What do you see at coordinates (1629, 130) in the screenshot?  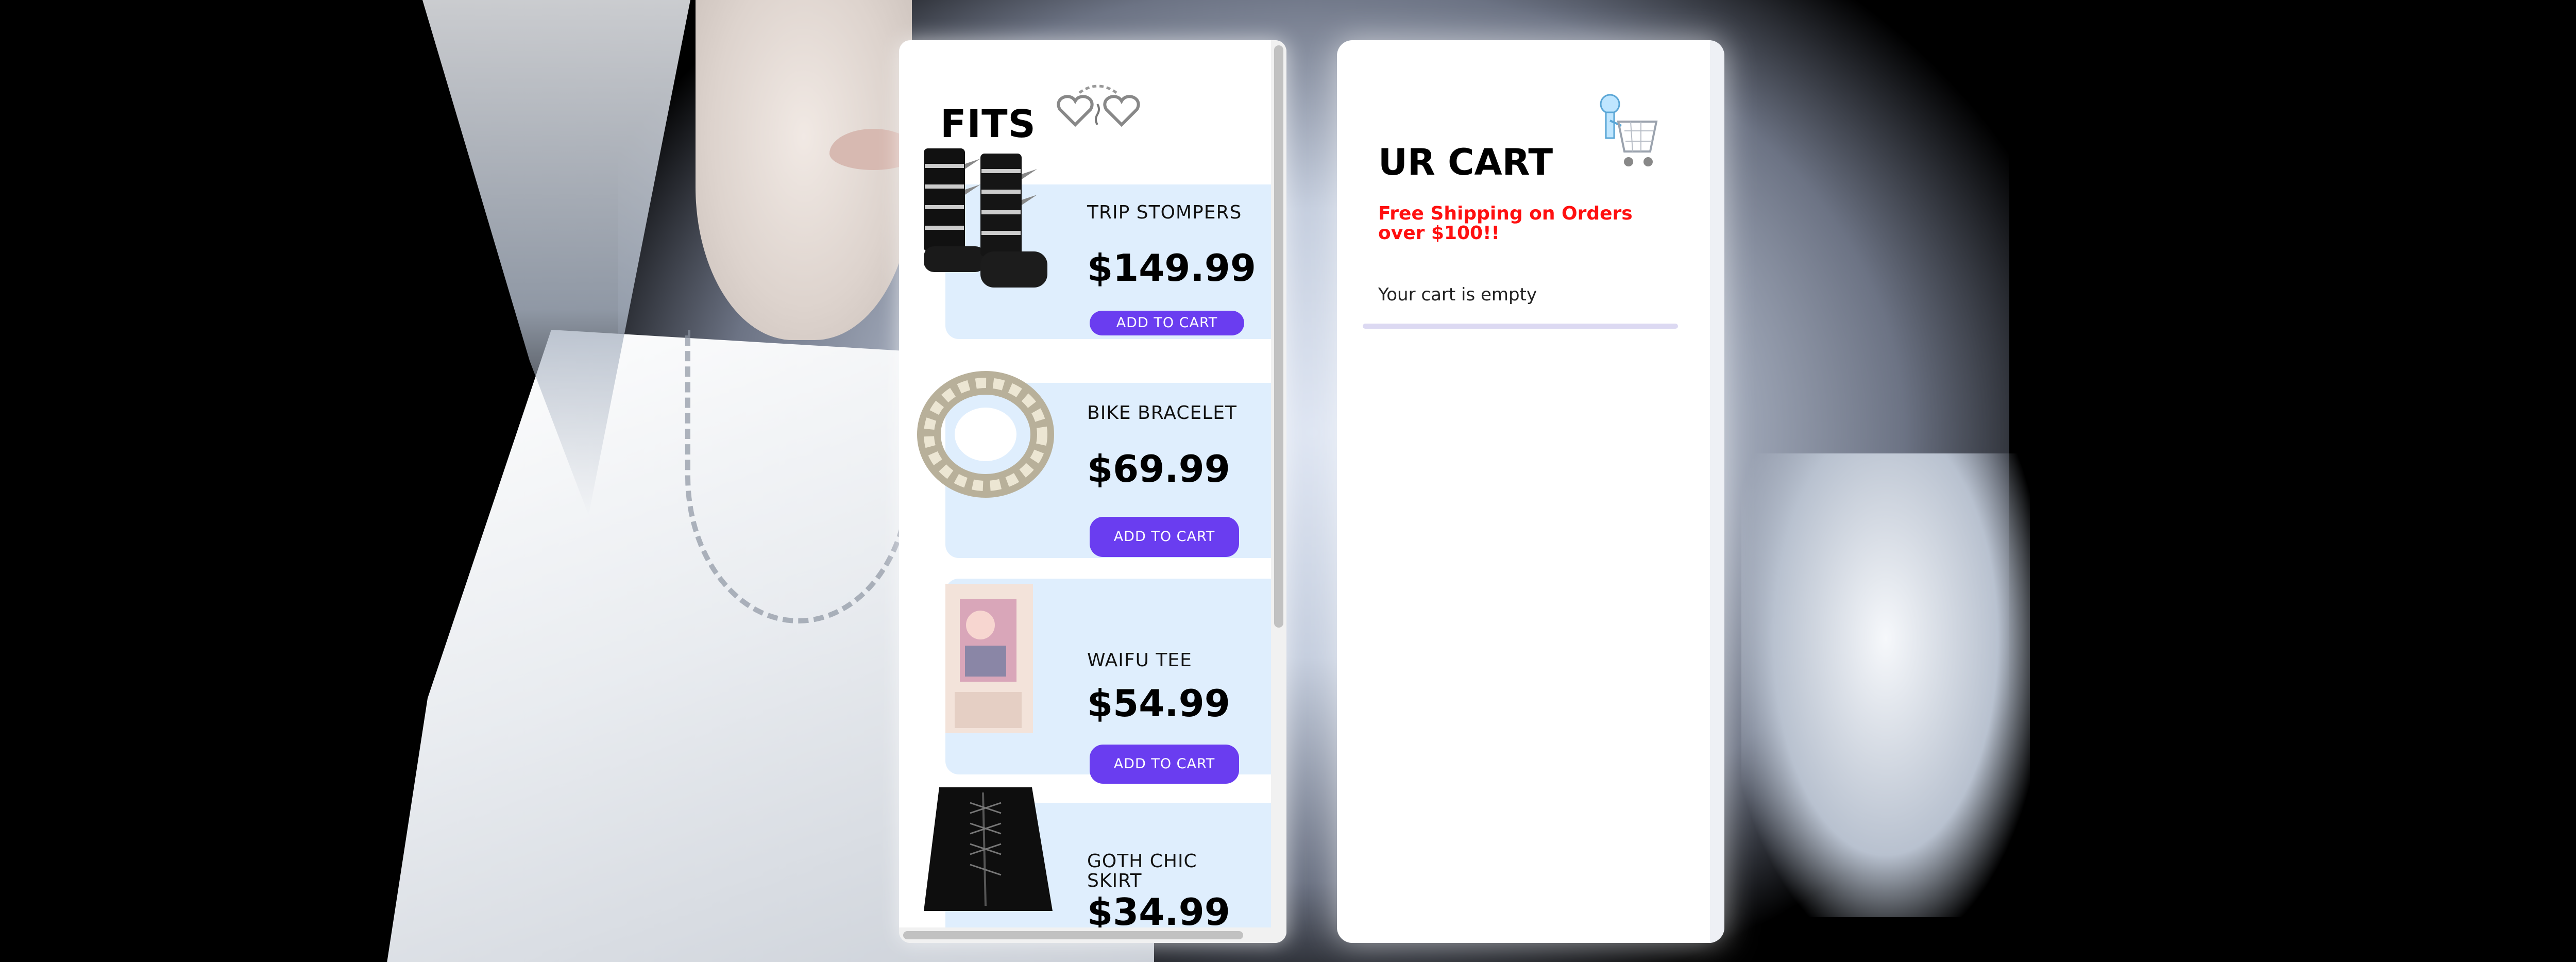 I see `shopping-cart-icon` at bounding box center [1629, 130].